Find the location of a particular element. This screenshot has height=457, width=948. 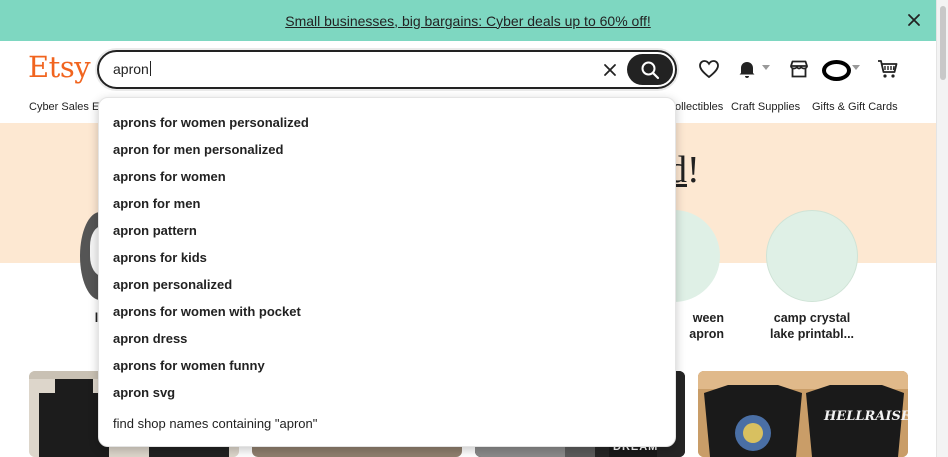

bell-icon is located at coordinates (747, 69).